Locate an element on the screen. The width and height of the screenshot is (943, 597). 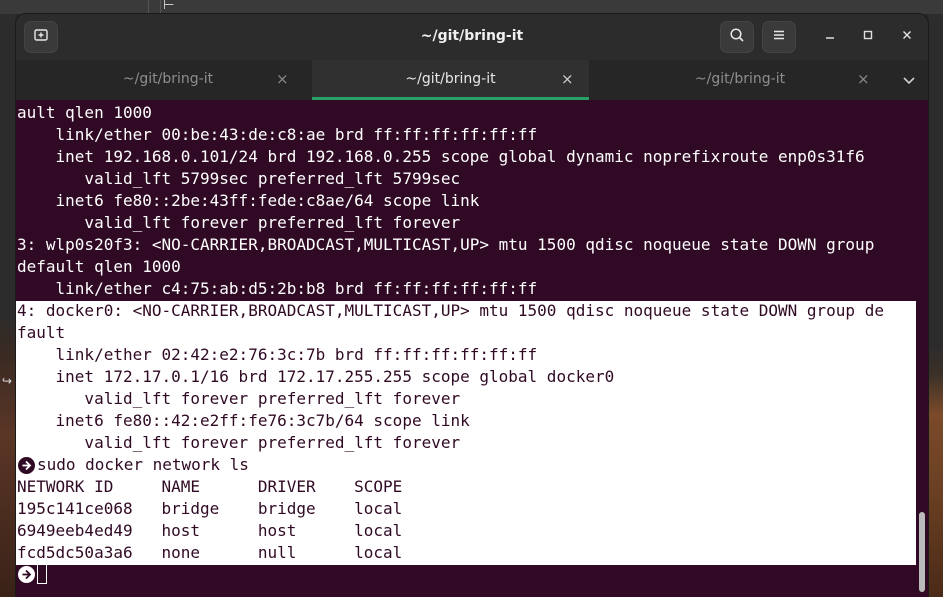
scrollbar-thumb is located at coordinates (922, 552).